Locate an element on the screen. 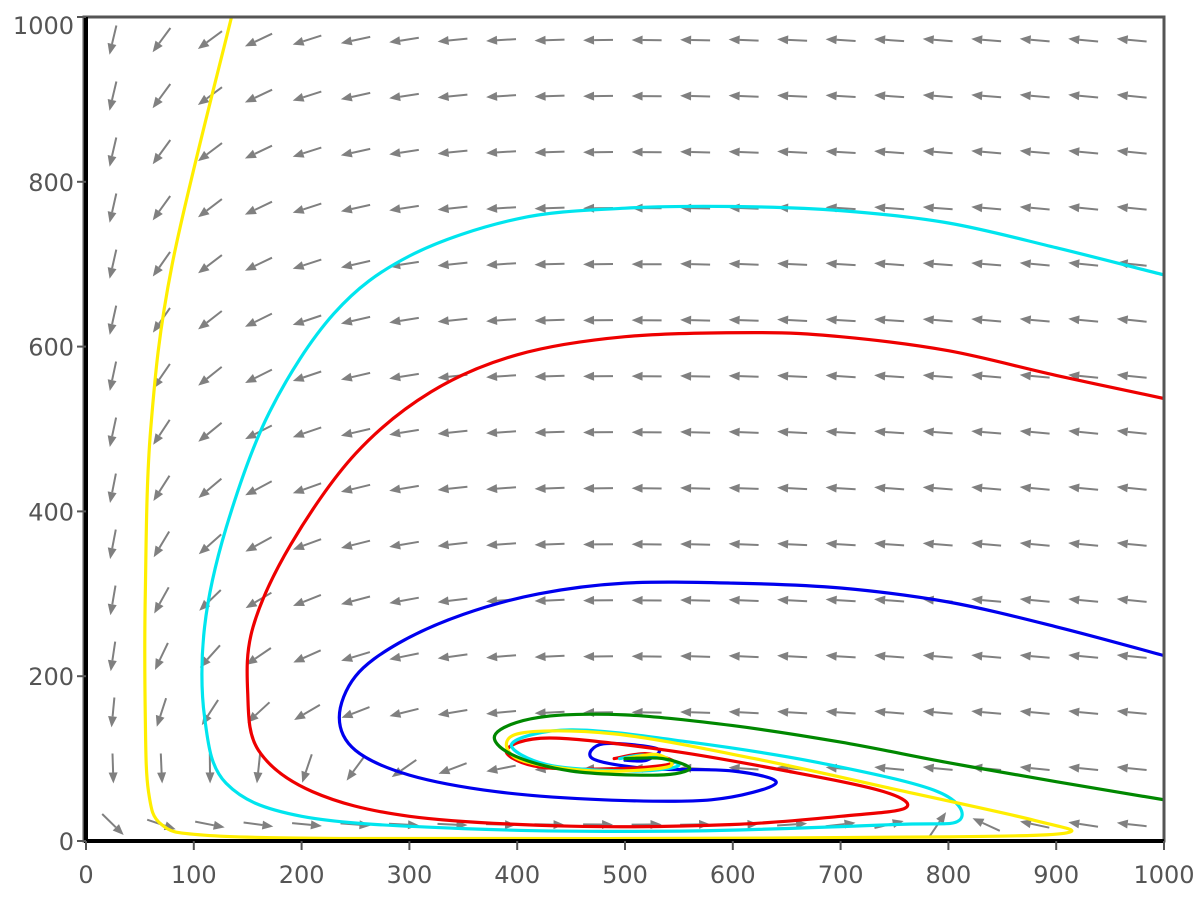  y-tick-label-0: 0 is located at coordinates (66, 842).